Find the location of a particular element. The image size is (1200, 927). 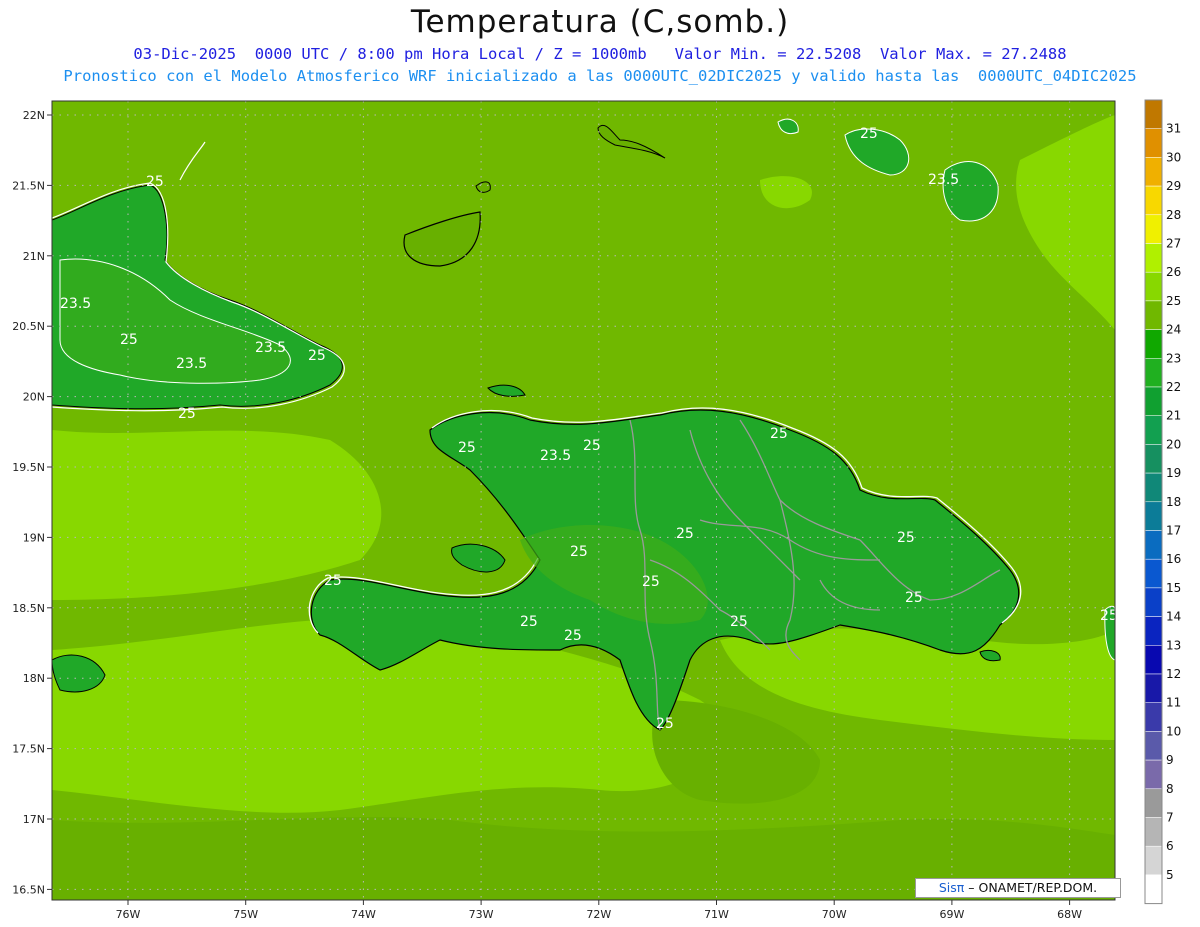

credit-box: Sisπ – ONAMET/REP.DOM. is located at coordinates (1018, 888).